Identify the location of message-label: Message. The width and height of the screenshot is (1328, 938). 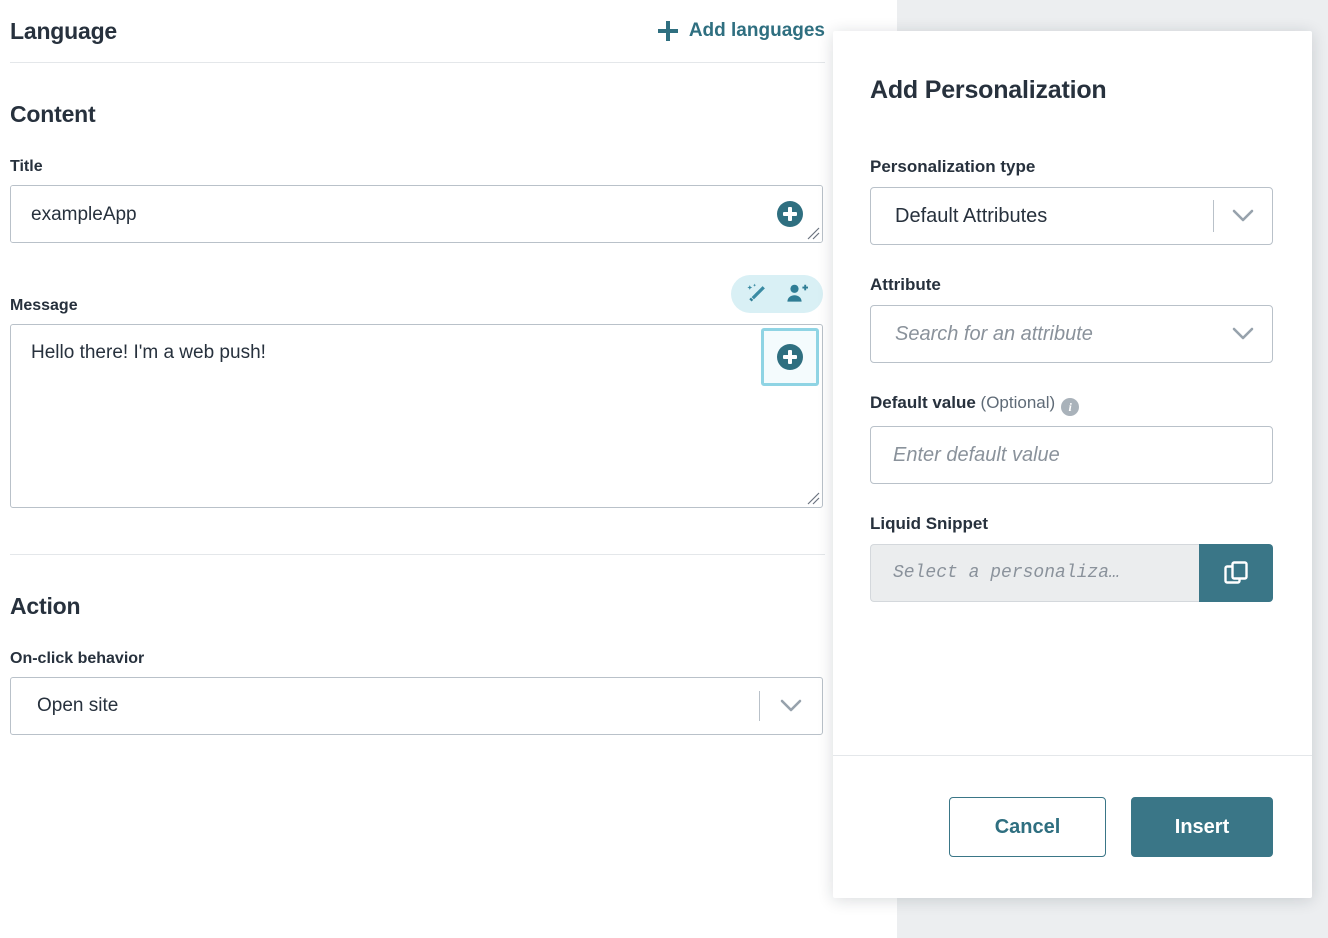
(44, 305).